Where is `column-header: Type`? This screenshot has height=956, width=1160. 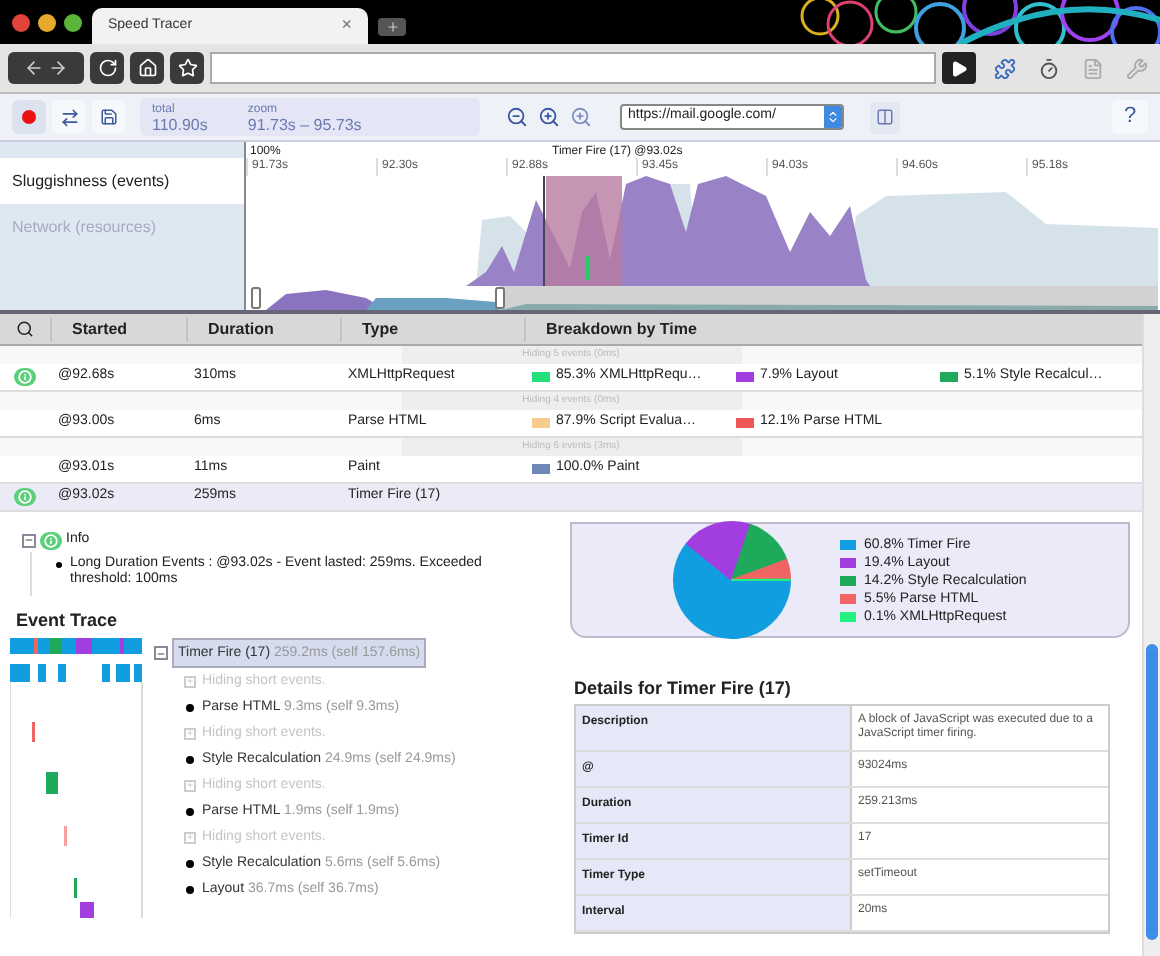 column-header: Type is located at coordinates (432, 329).